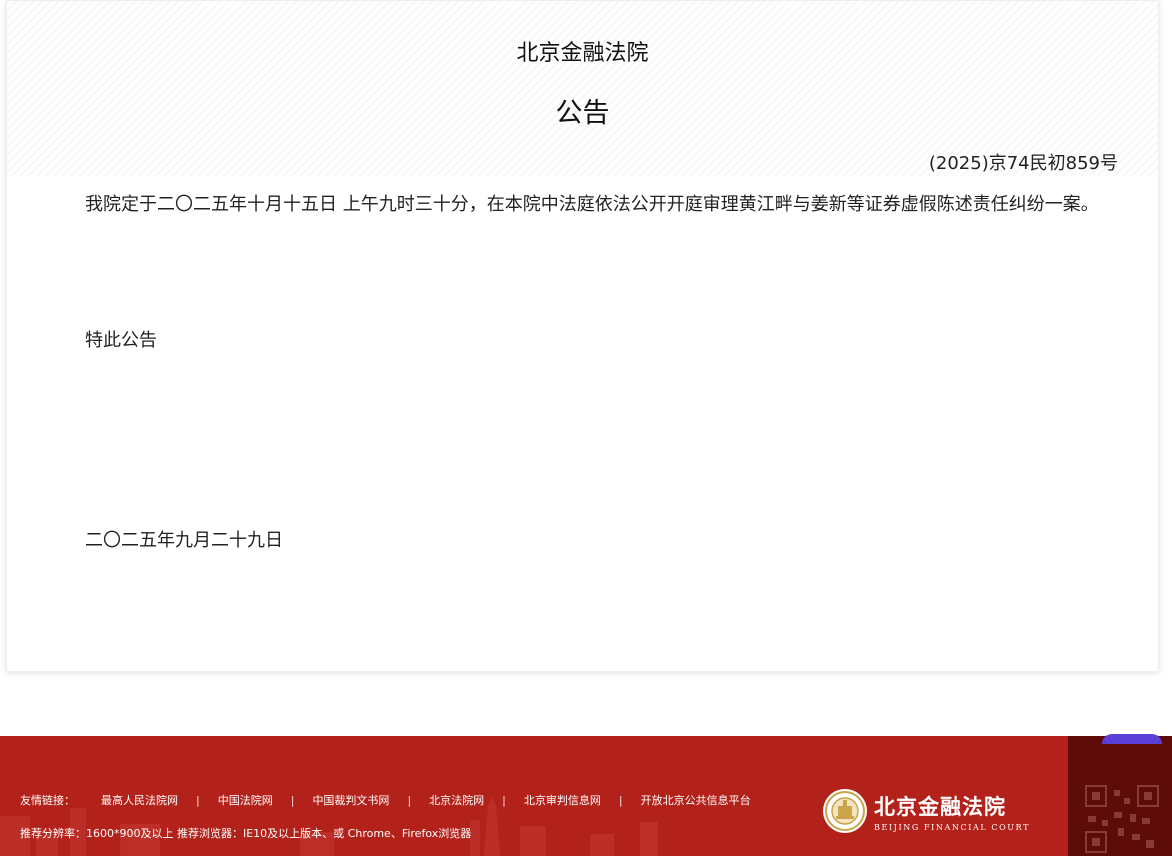 Image resolution: width=1172 pixels, height=856 pixels. What do you see at coordinates (952, 827) in the screenshot?
I see `logo-name-en: BEIJING FINANCIAL COURT` at bounding box center [952, 827].